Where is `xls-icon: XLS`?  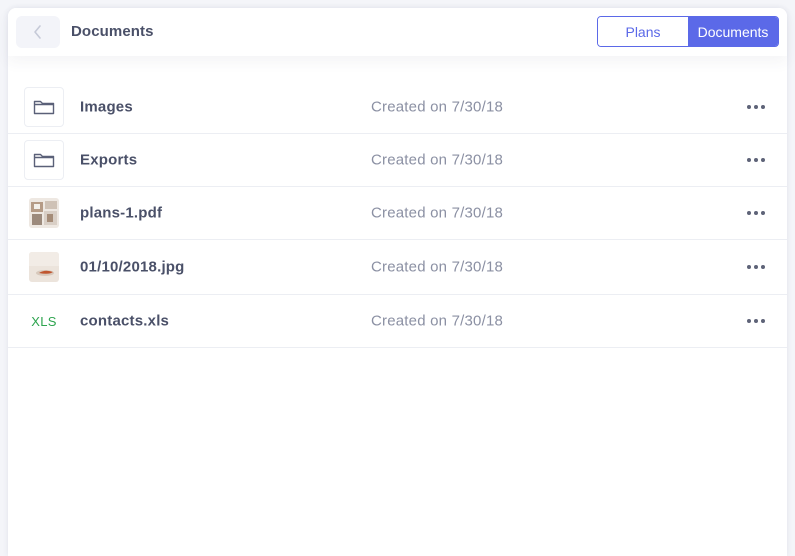
xls-icon: XLS is located at coordinates (44, 321).